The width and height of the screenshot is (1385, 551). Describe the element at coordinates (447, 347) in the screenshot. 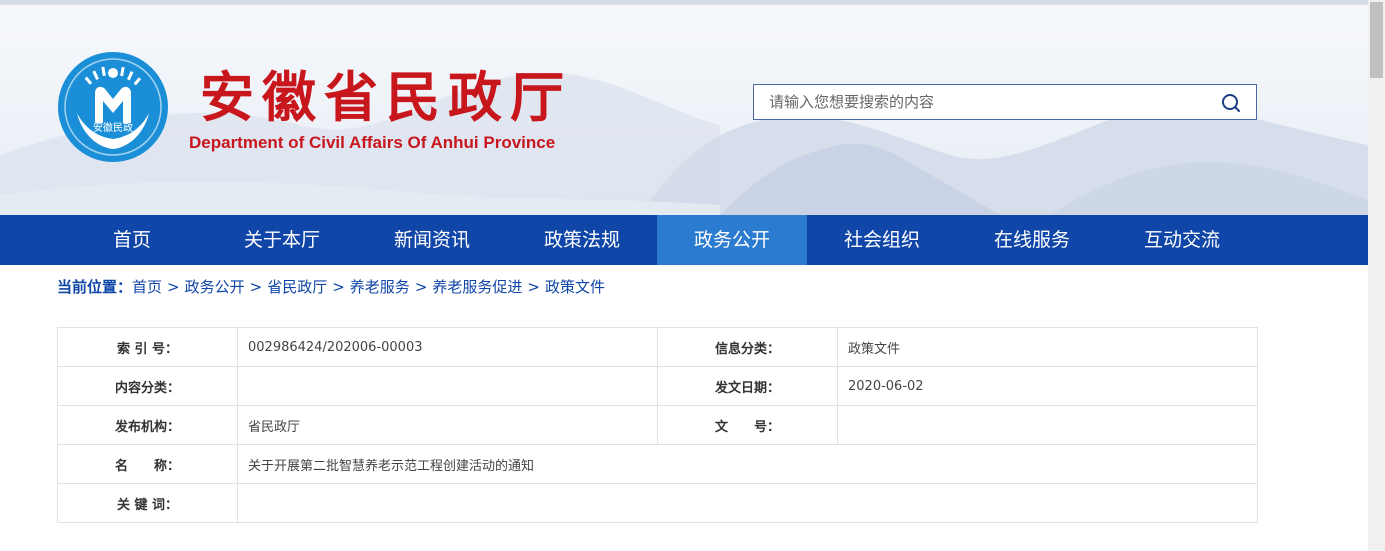

I see `index-number-value: 002986424/202006-00003` at that location.